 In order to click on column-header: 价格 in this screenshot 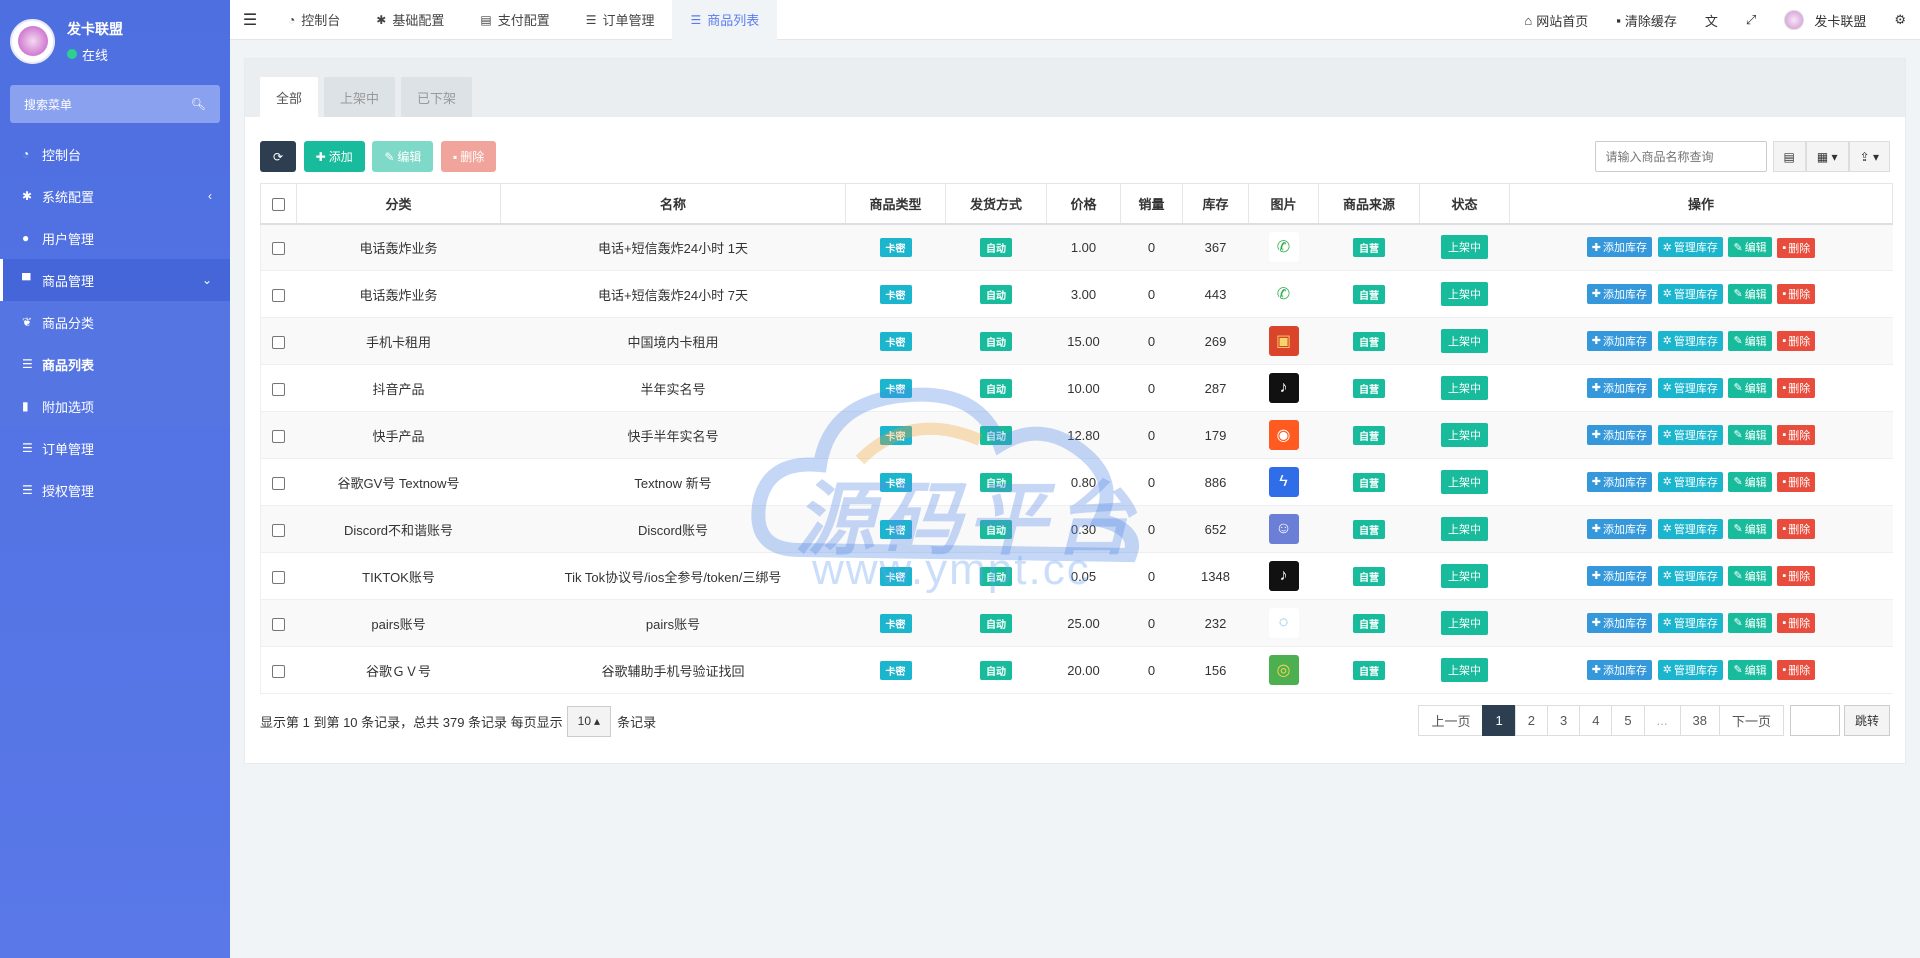, I will do `click(1083, 204)`.